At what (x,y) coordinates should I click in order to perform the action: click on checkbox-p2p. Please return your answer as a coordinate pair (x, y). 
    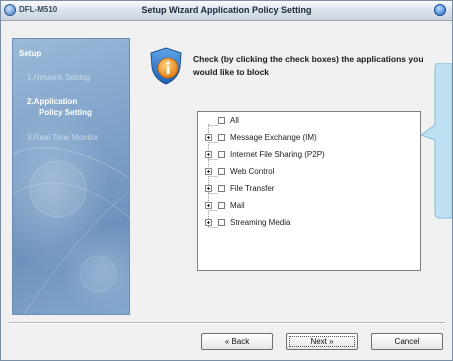
    Looking at the image, I should click on (221, 154).